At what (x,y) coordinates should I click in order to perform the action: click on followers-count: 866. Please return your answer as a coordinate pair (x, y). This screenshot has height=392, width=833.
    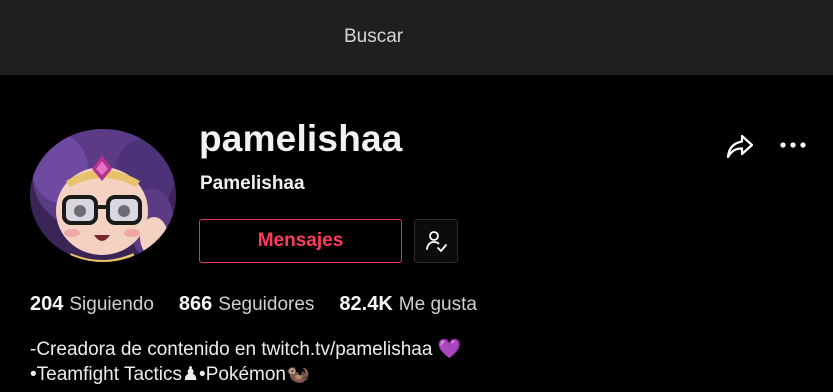
    Looking at the image, I should click on (195, 304).